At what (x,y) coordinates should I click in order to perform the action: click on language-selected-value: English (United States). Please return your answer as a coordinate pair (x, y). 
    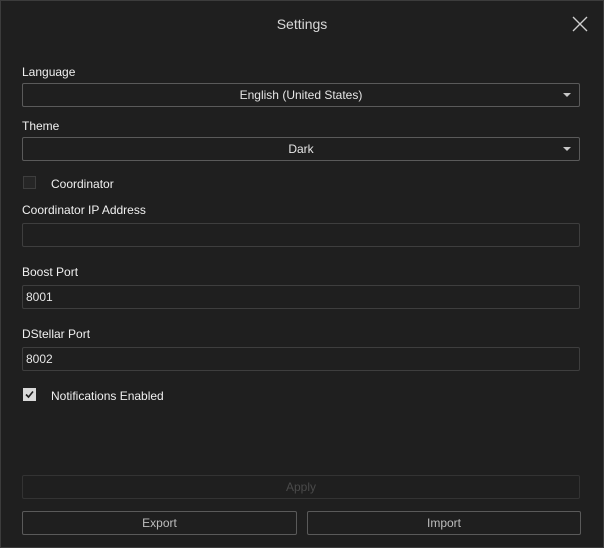
    Looking at the image, I should click on (301, 95).